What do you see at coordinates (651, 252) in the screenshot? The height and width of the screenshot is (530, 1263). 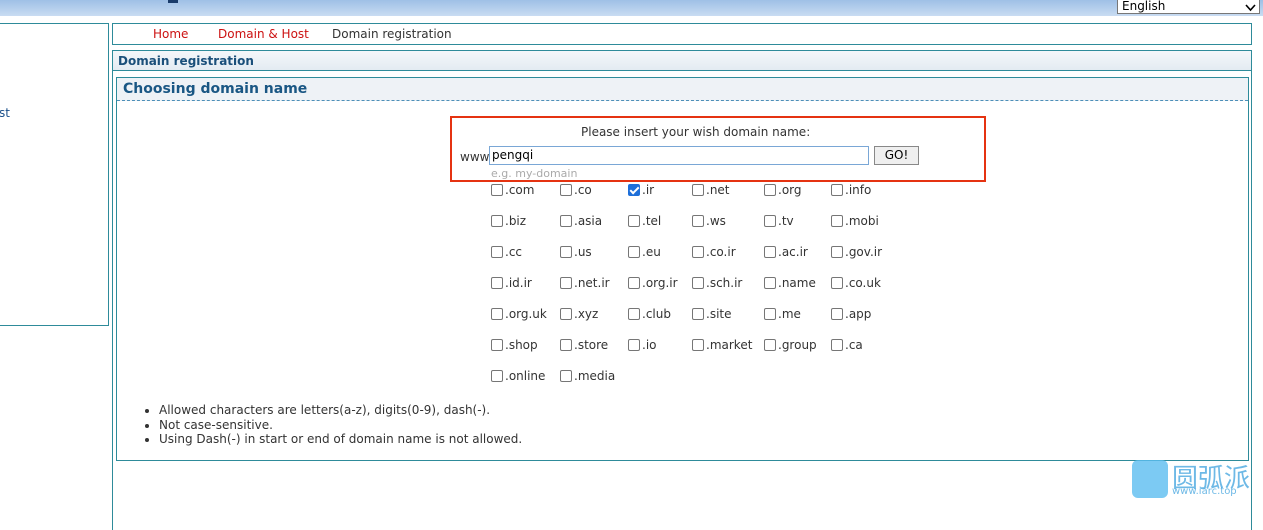 I see `tld-label: .eu` at bounding box center [651, 252].